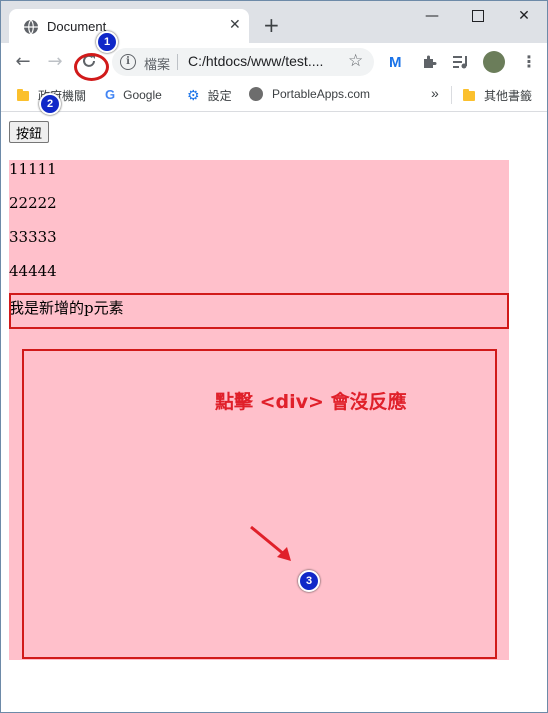  Describe the element at coordinates (50, 104) in the screenshot. I see `marker-2: 2` at that location.